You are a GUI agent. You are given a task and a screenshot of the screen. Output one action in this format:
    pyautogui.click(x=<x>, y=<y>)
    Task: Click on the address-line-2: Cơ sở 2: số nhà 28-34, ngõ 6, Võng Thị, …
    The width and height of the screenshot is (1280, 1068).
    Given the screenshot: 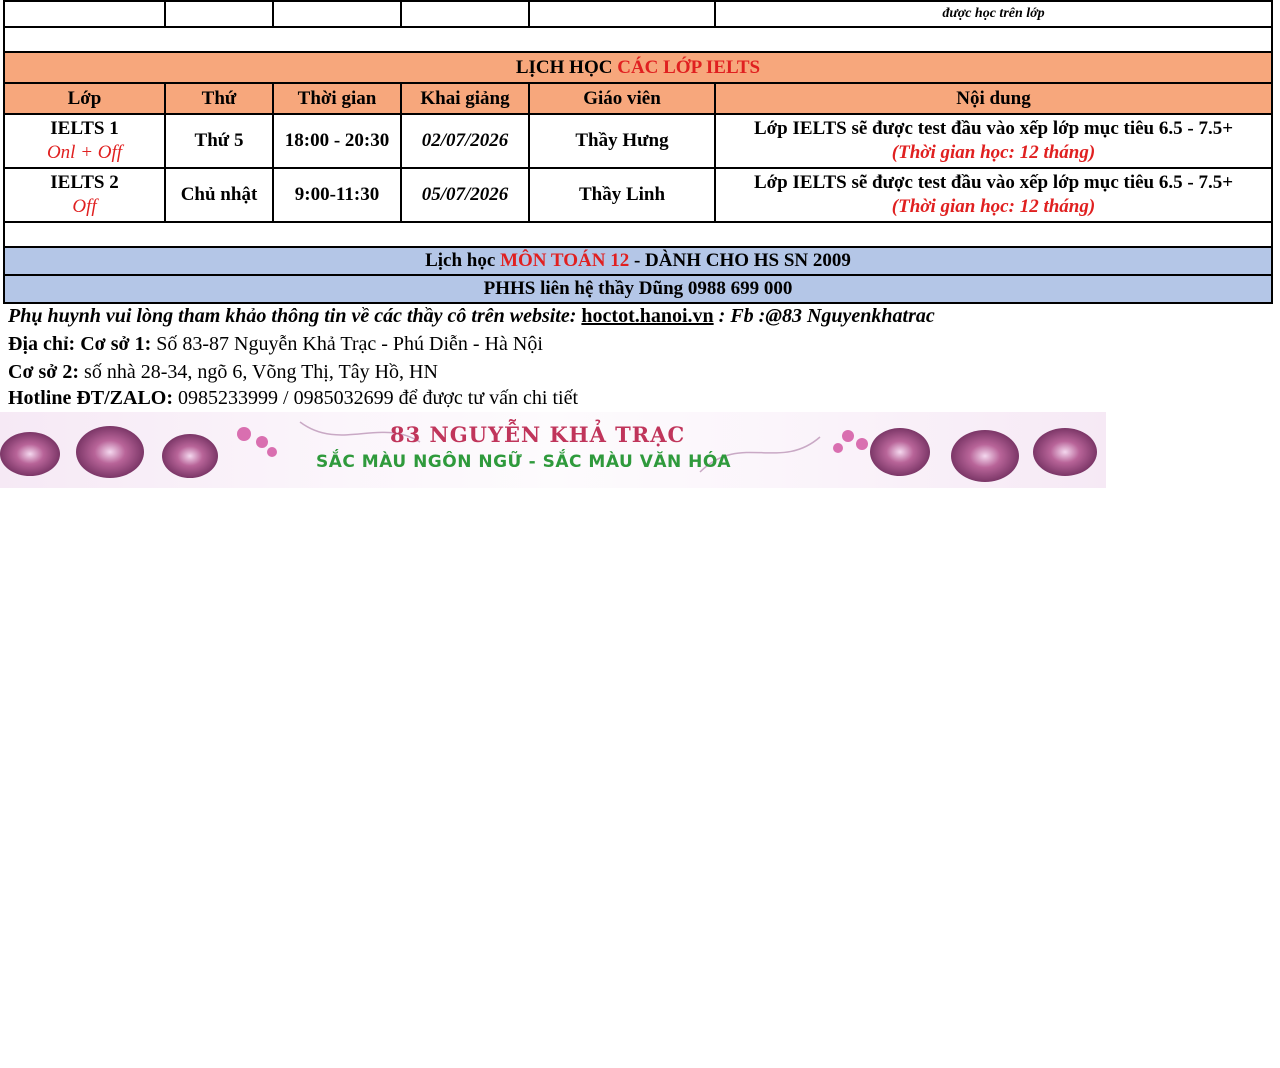 What is the action you would take?
    pyautogui.click(x=223, y=372)
    